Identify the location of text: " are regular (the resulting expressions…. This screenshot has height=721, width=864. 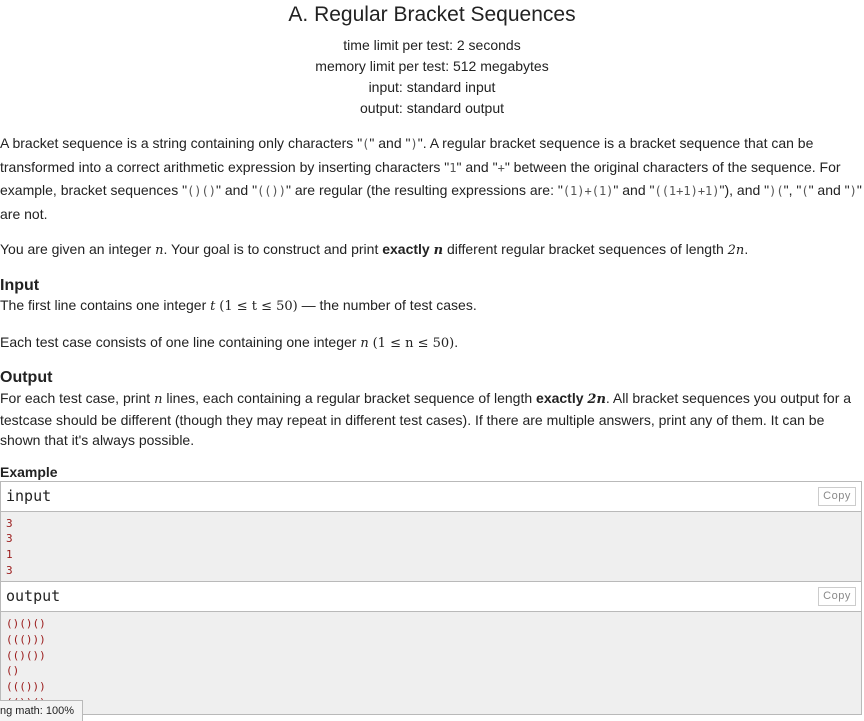
(424, 190).